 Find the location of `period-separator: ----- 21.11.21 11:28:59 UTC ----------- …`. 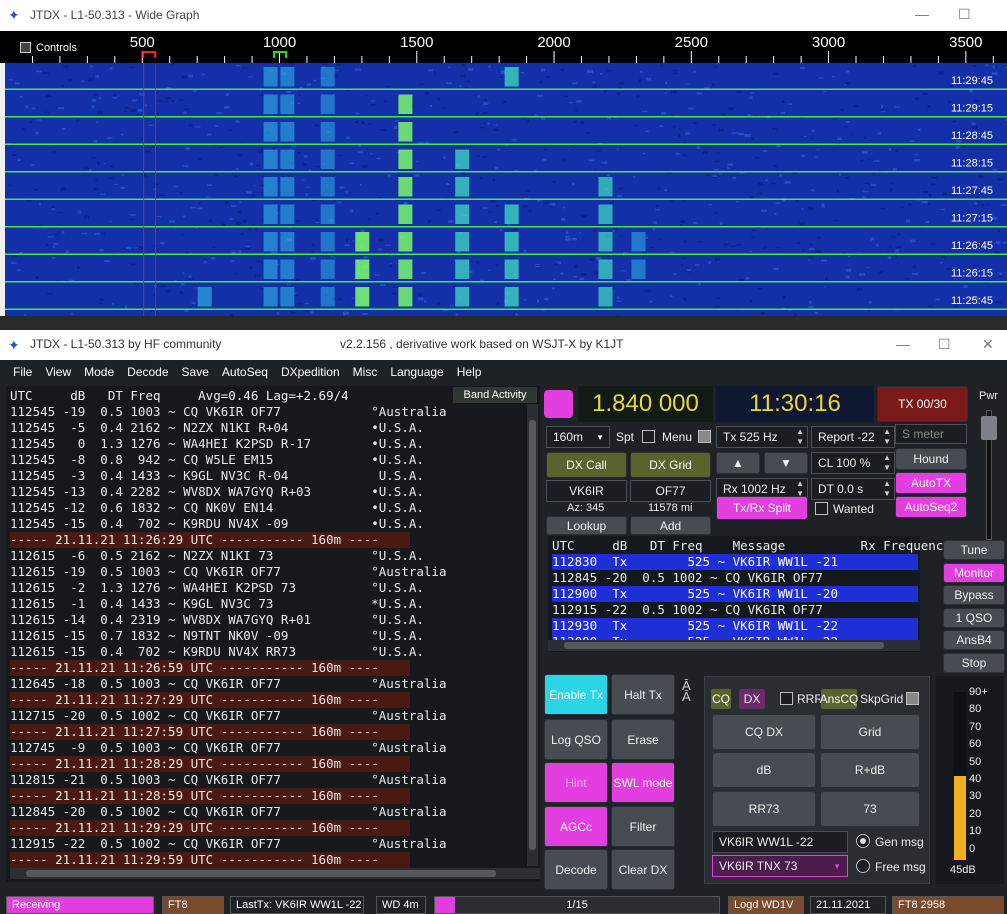

period-separator: ----- 21.11.21 11:28:59 UTC ----------- … is located at coordinates (210, 796).